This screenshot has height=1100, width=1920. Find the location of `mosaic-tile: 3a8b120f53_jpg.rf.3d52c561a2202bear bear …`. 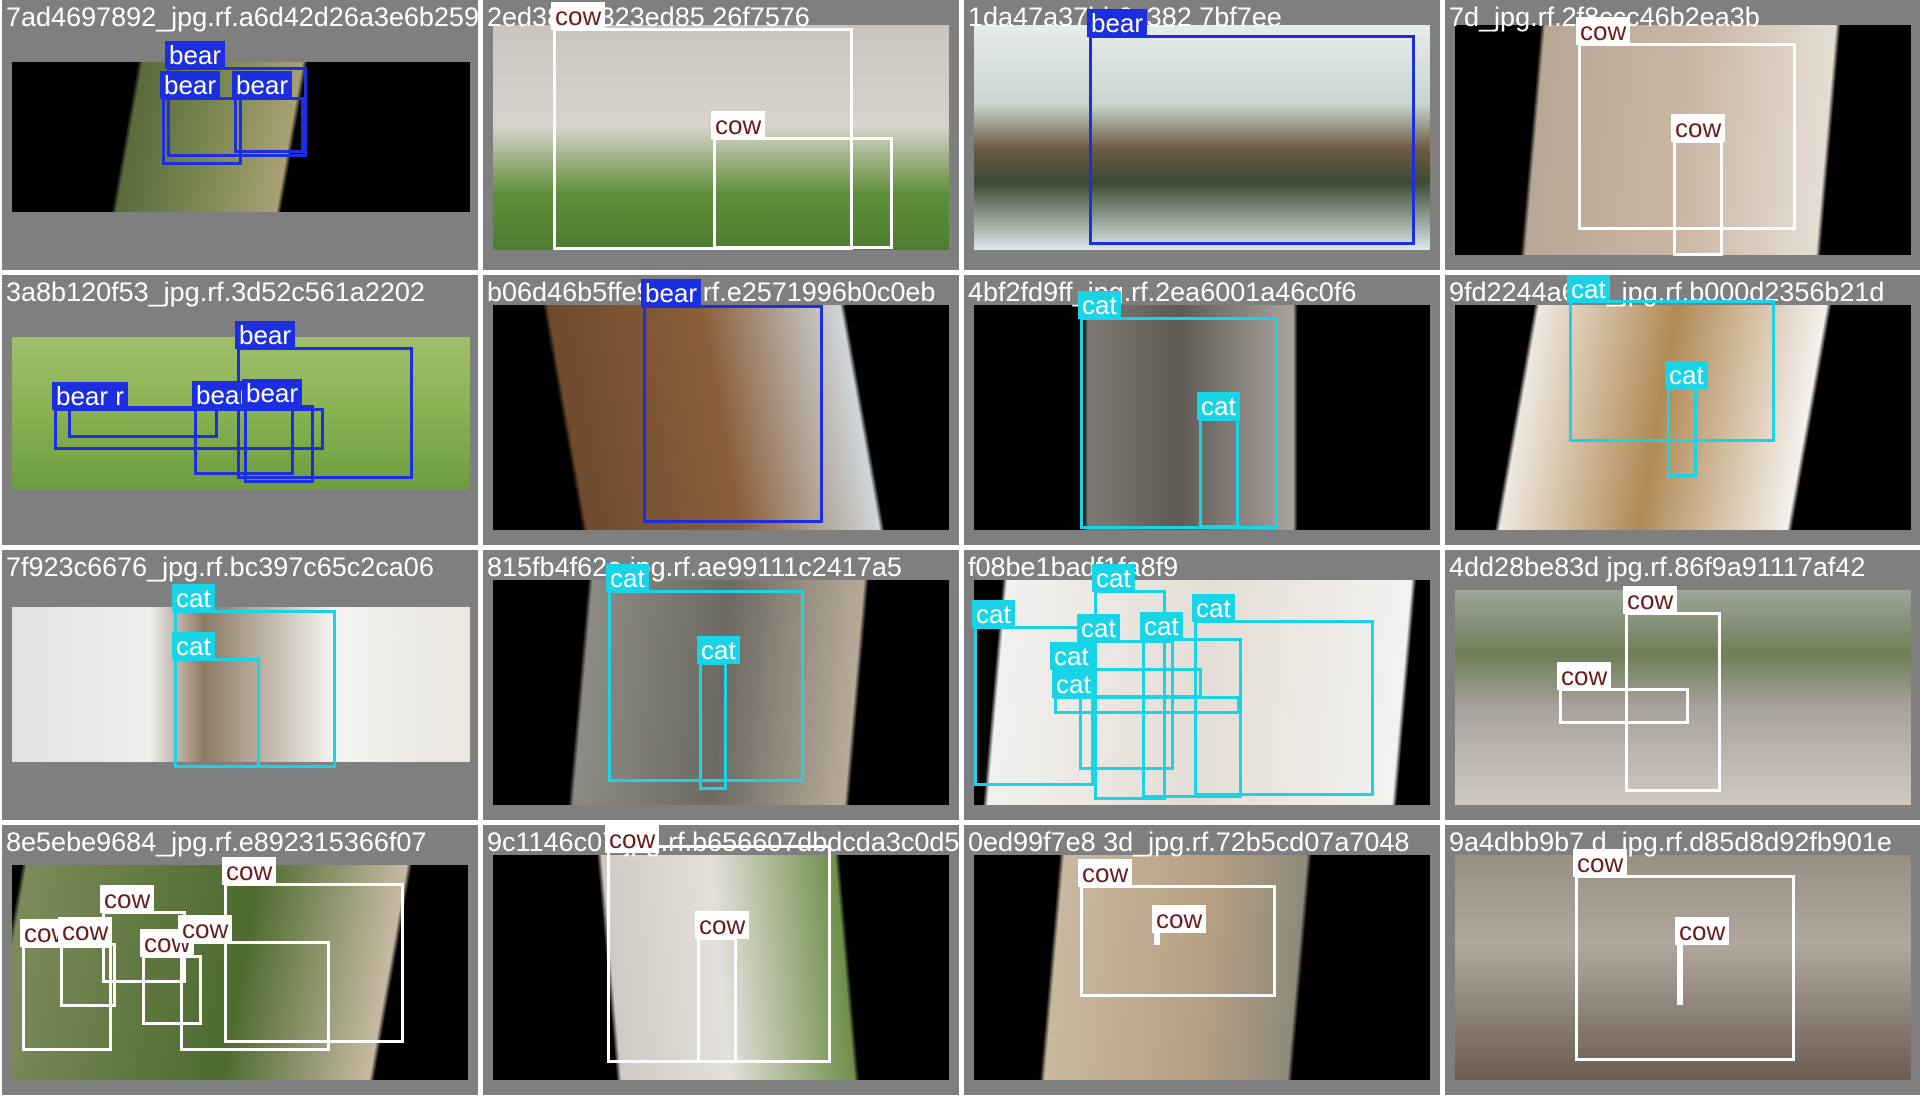

mosaic-tile: 3a8b120f53_jpg.rf.3d52c561a2202bear bear … is located at coordinates (240, 410).